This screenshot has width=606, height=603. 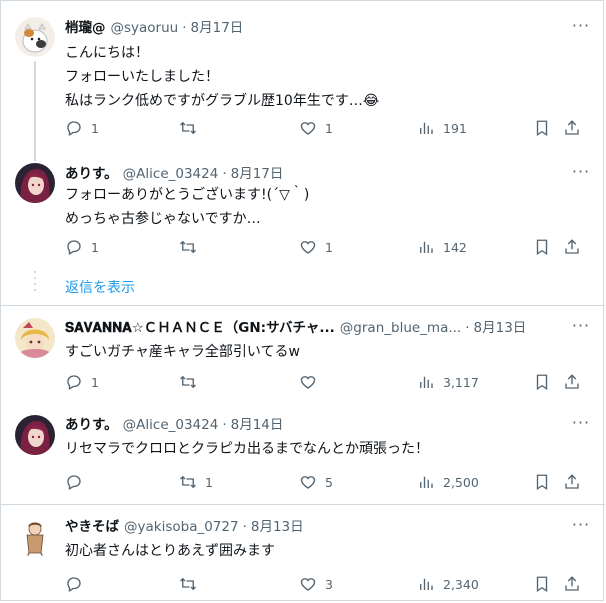 I want to click on views-button: 3,117, so click(x=448, y=382).